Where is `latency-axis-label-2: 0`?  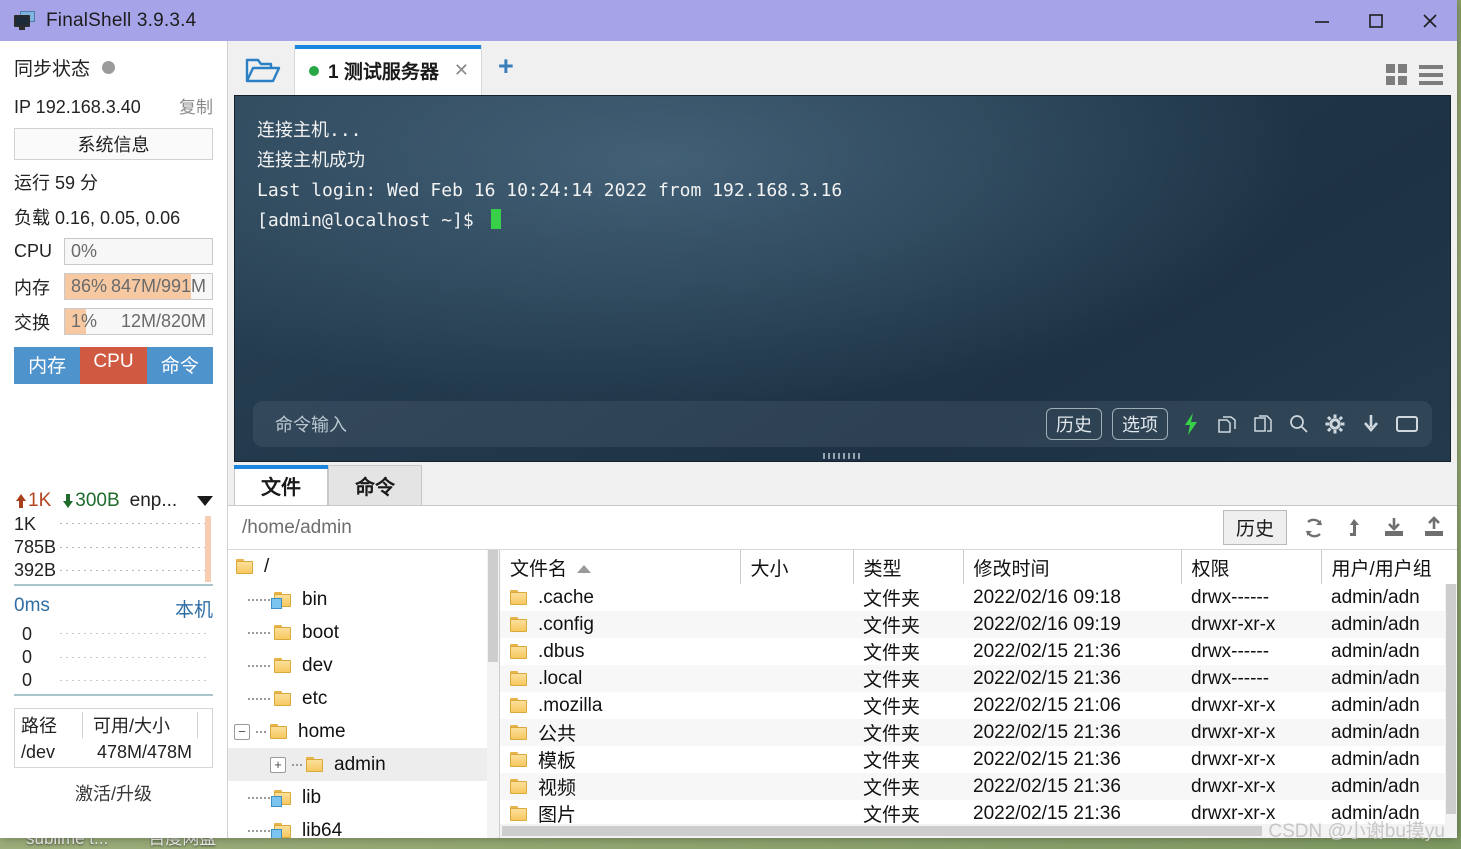
latency-axis-label-2: 0 is located at coordinates (27, 680).